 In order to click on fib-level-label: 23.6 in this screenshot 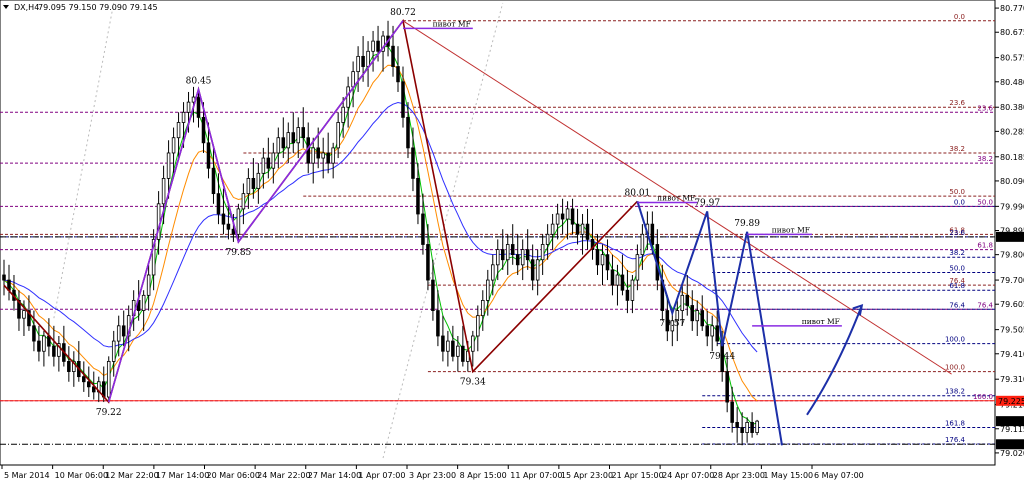, I will do `click(985, 108)`.